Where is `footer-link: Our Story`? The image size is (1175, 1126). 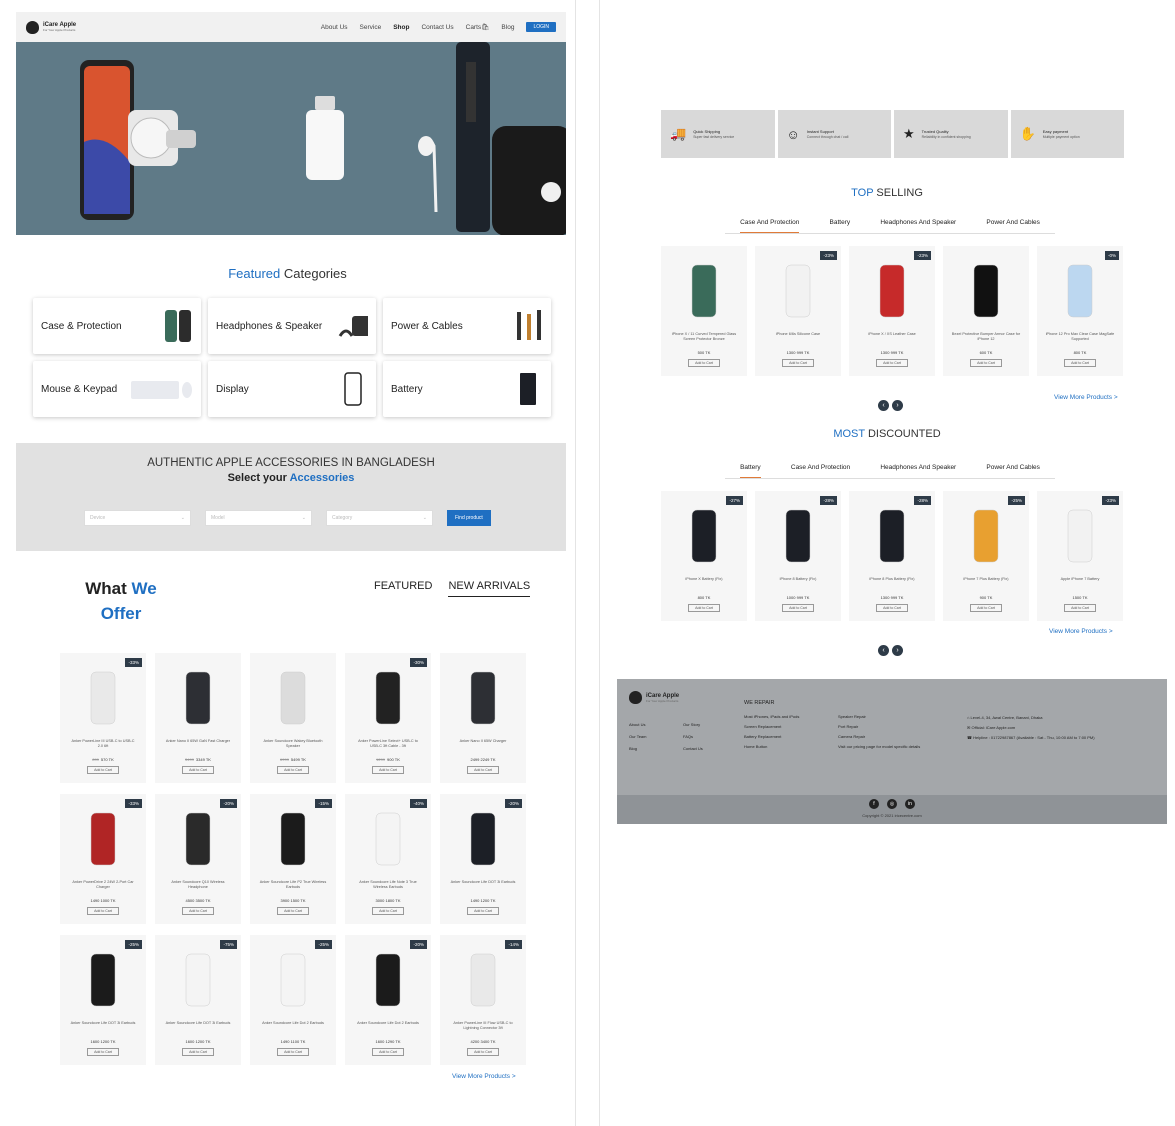 footer-link: Our Story is located at coordinates (693, 725).